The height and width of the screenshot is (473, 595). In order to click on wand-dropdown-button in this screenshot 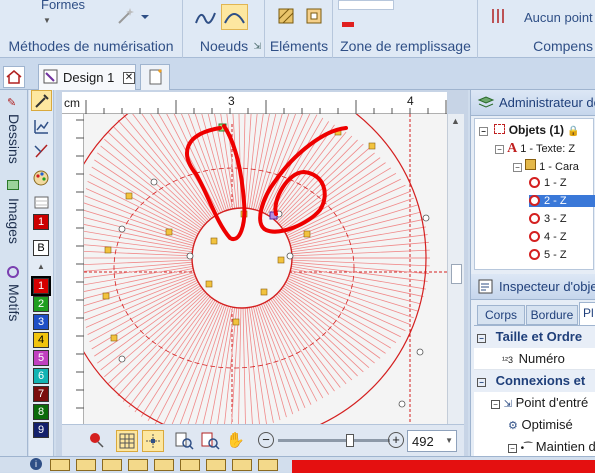, I will do `click(132, 15)`.